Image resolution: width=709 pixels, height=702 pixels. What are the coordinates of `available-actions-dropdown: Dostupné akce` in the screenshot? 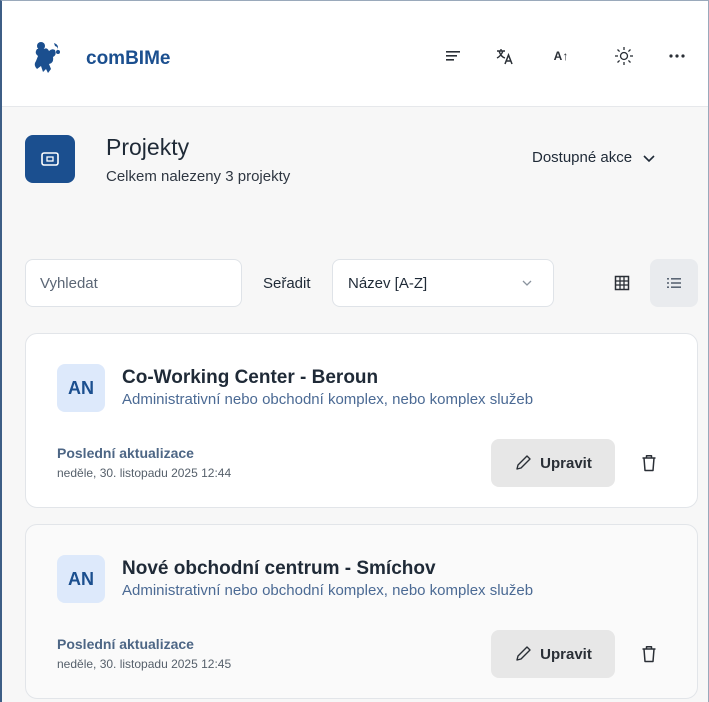 It's located at (594, 157).